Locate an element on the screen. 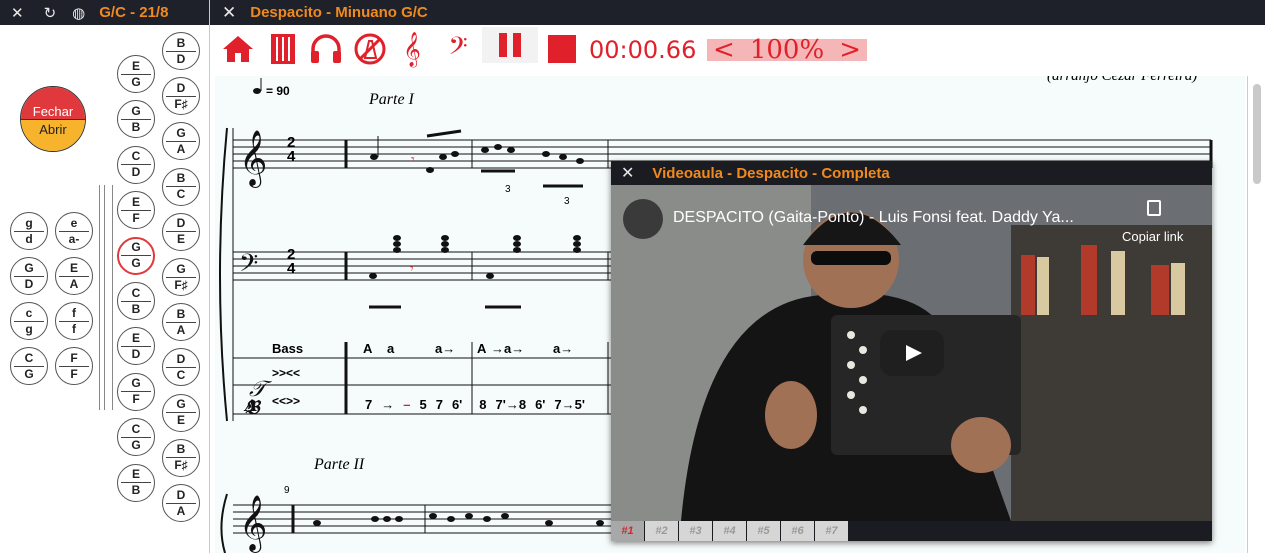 The width and height of the screenshot is (1265, 553). button-note-pull: D is located at coordinates (29, 283).